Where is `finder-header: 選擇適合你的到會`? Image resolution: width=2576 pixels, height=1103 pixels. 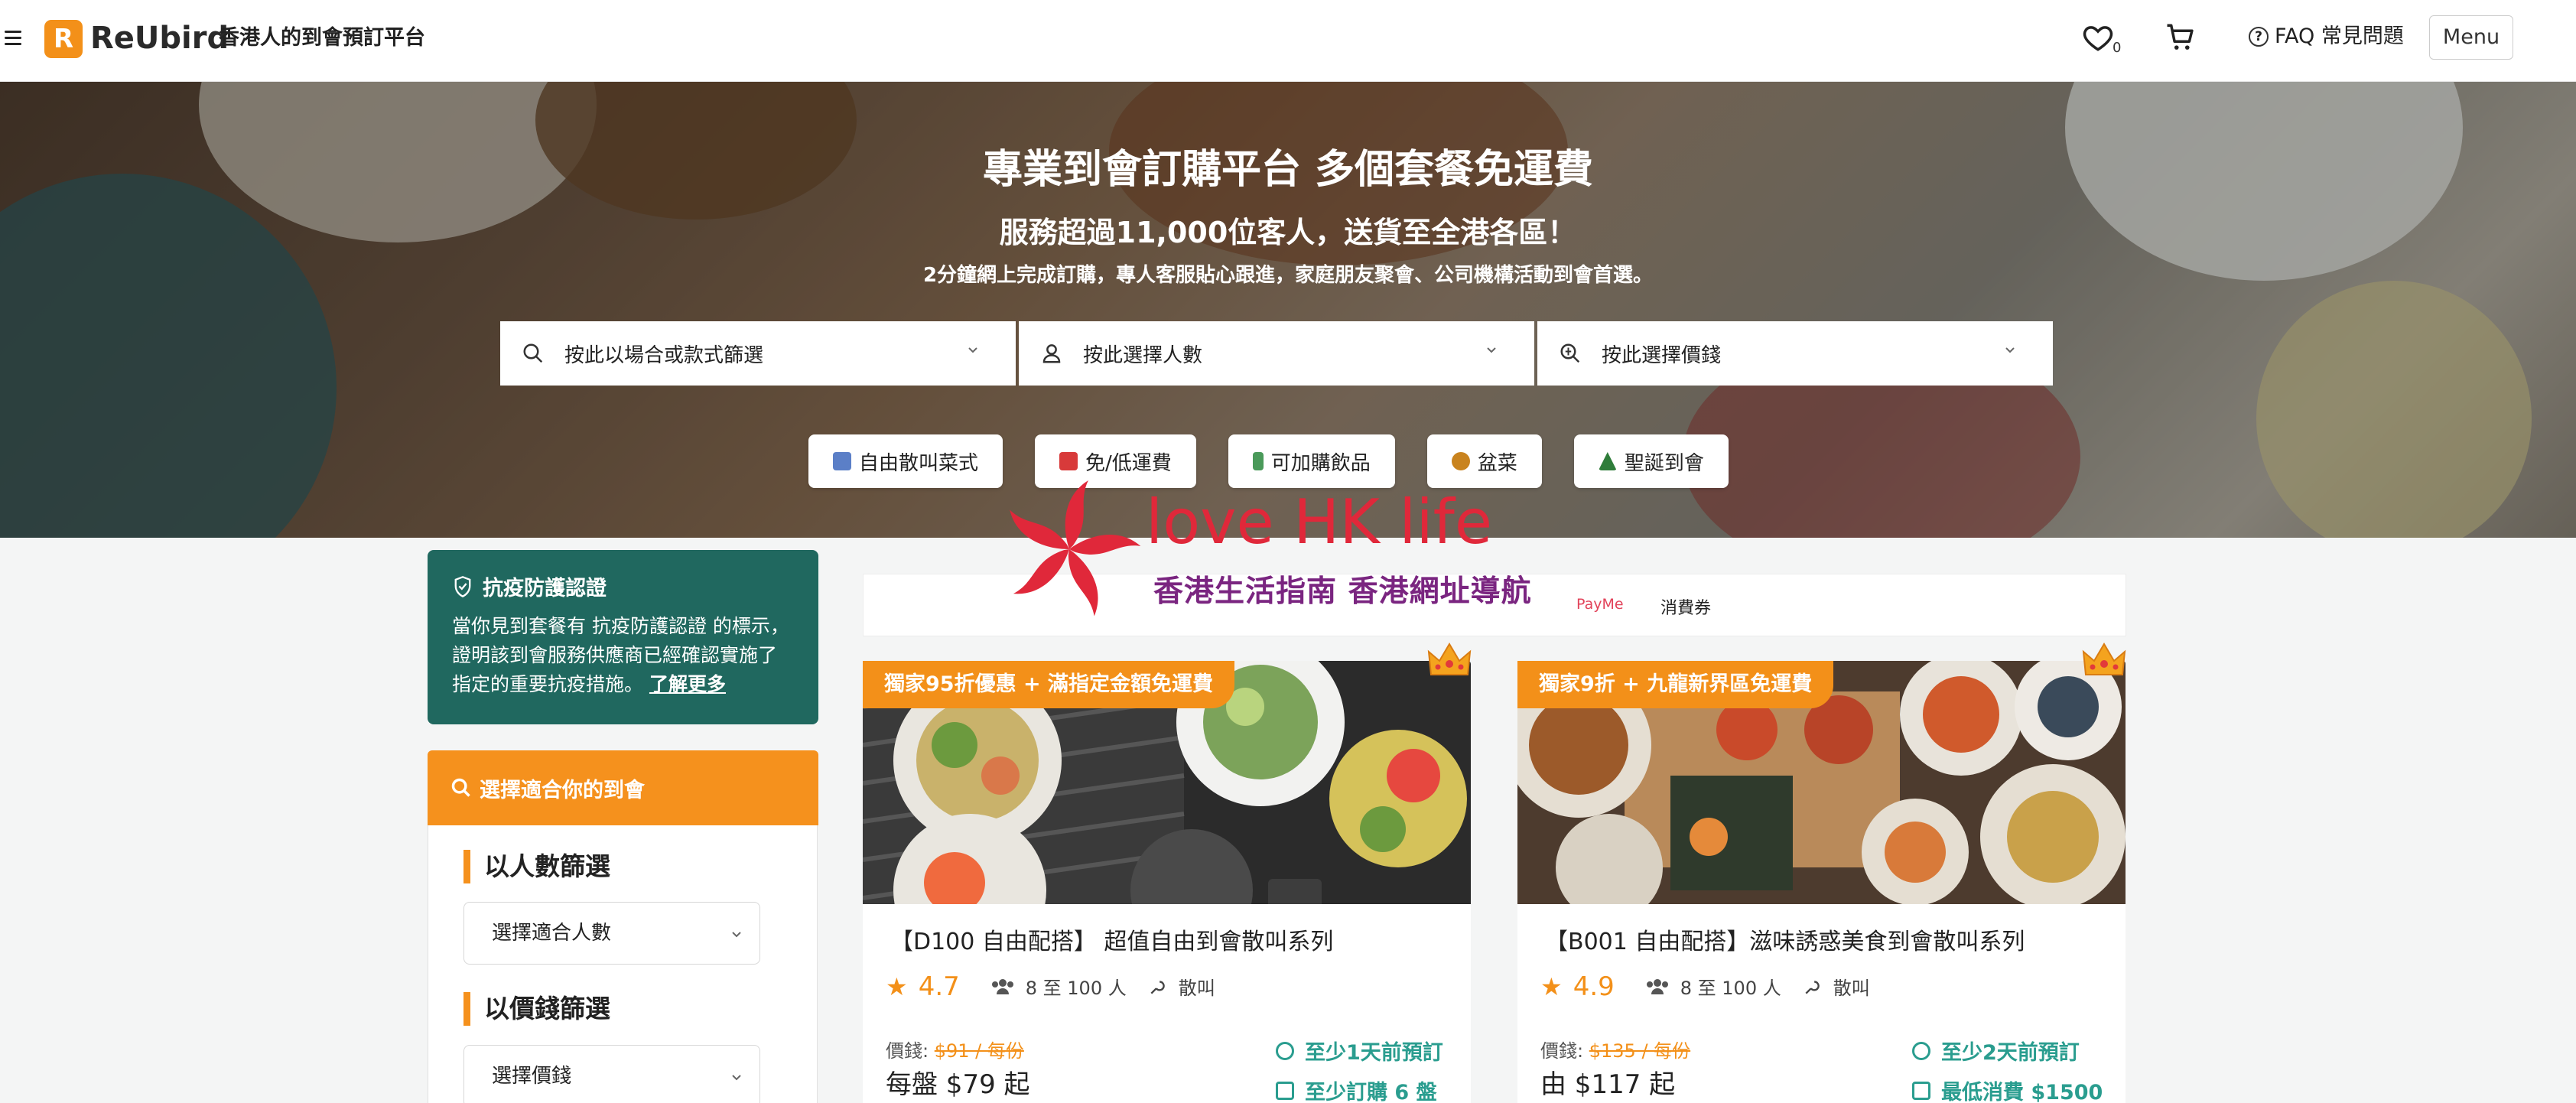
finder-header: 選擇適合你的到會 is located at coordinates (623, 787).